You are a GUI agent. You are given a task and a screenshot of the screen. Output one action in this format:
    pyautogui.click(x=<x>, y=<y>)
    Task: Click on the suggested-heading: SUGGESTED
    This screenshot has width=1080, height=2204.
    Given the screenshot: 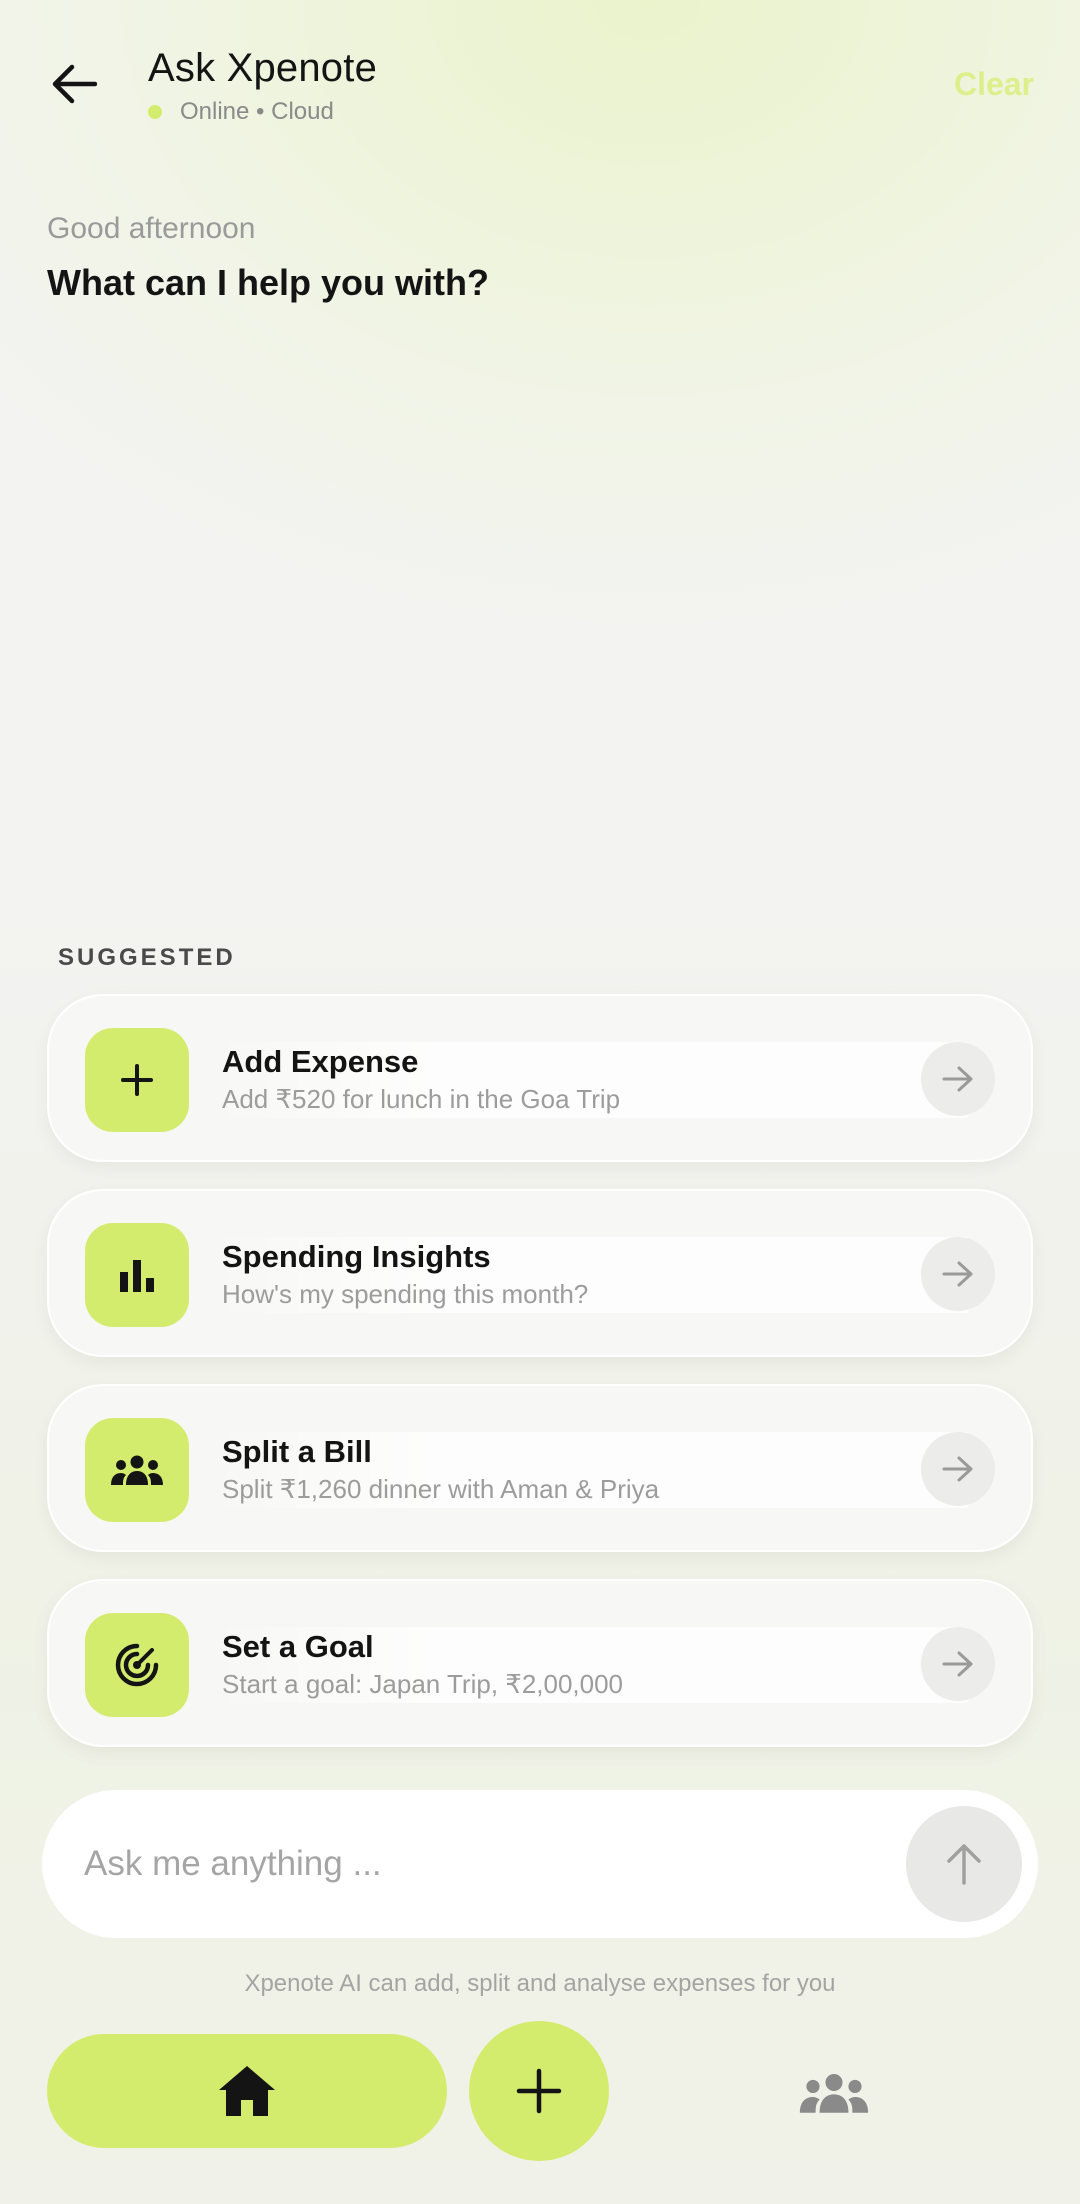 What is the action you would take?
    pyautogui.click(x=147, y=957)
    